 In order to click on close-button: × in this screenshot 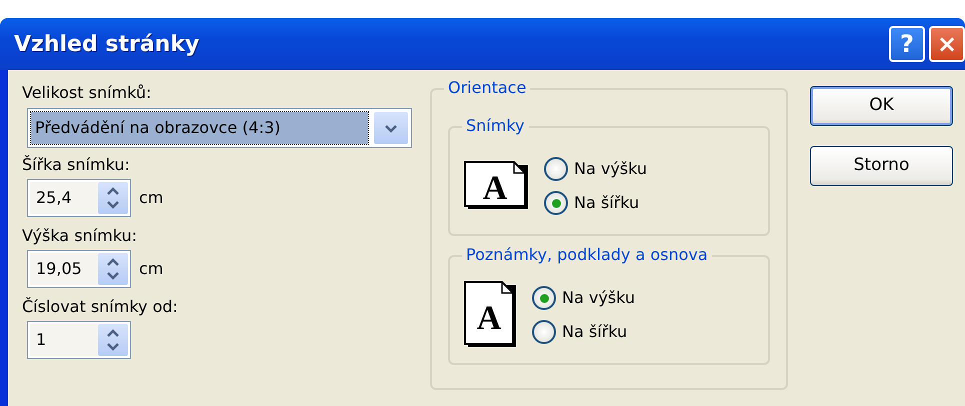, I will do `click(947, 44)`.